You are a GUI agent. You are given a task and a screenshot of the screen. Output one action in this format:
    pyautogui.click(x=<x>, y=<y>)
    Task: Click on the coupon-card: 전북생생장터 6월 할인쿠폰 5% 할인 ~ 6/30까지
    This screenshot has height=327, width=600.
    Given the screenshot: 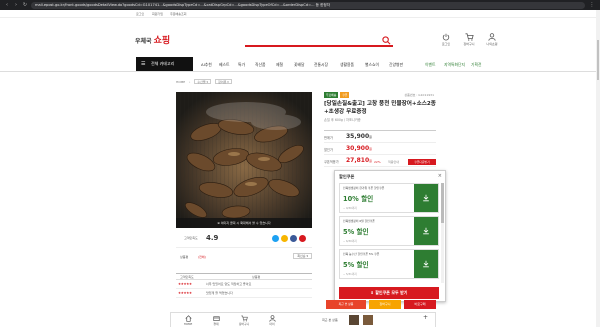 What is the action you would take?
    pyautogui.click(x=389, y=231)
    